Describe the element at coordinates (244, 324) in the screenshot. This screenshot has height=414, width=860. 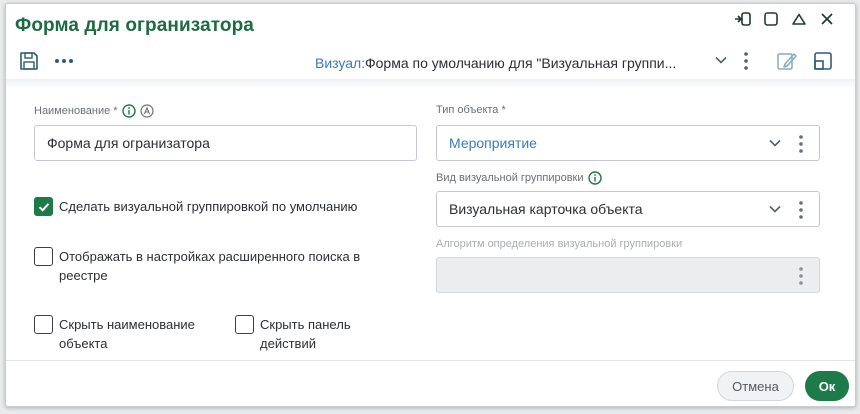
I see `checkbox-hide-actions` at that location.